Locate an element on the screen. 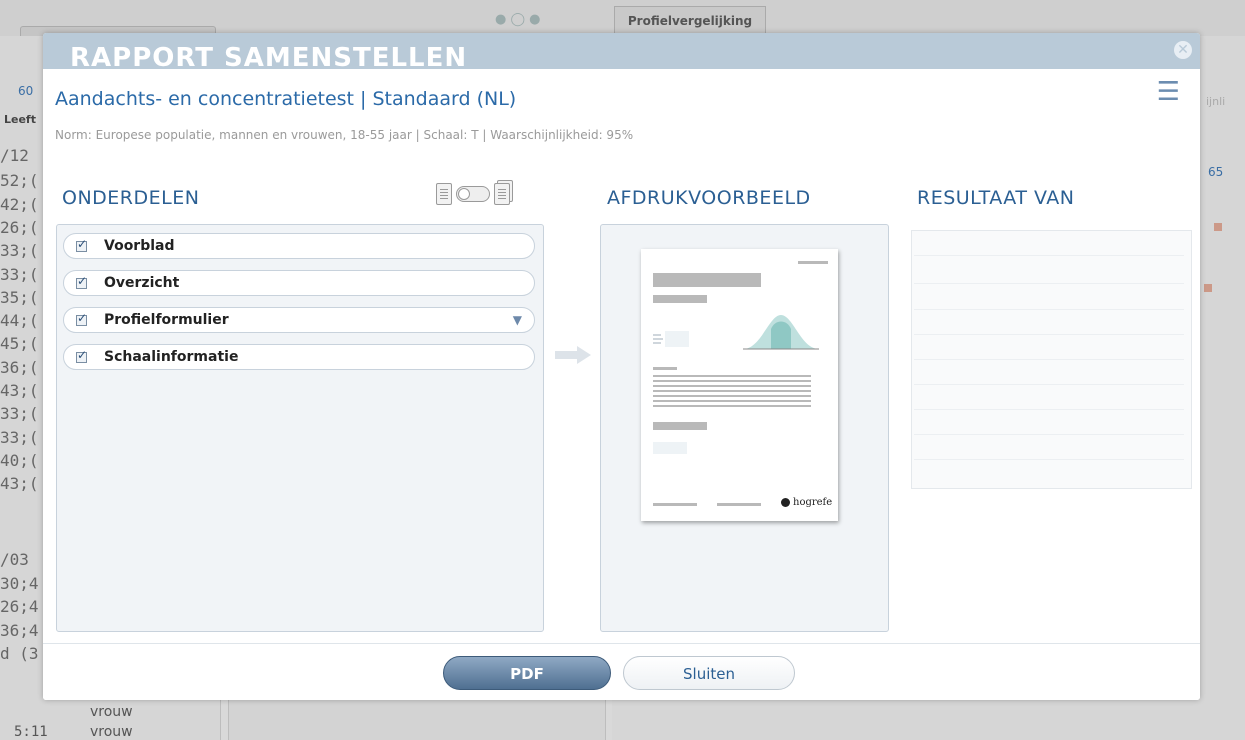  close-button: Sluiten is located at coordinates (709, 673).